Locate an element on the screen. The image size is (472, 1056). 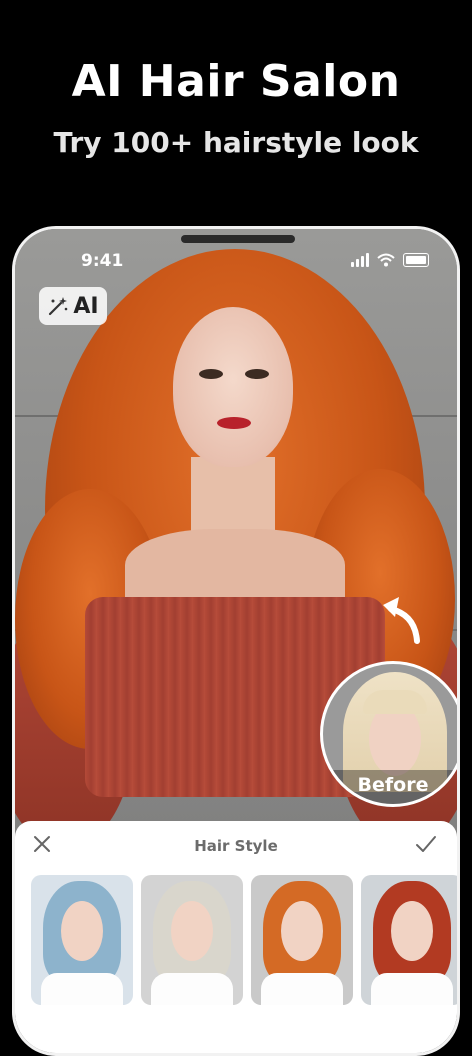
curved-arrow-icon is located at coordinates (401, 620).